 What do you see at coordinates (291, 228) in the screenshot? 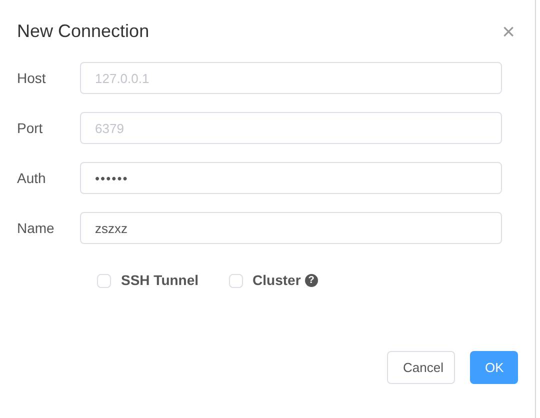
I see `input-field: zszxz` at bounding box center [291, 228].